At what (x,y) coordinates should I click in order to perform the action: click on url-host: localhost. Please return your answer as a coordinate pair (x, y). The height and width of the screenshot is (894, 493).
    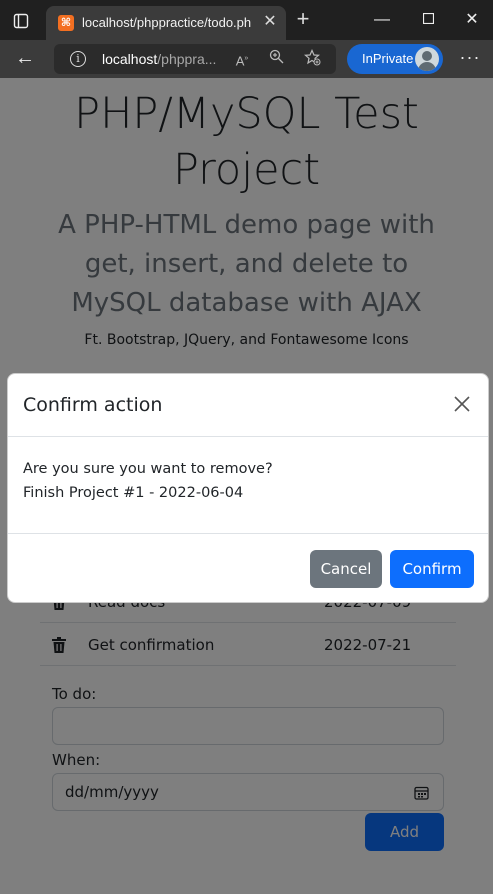
    Looking at the image, I should click on (130, 59).